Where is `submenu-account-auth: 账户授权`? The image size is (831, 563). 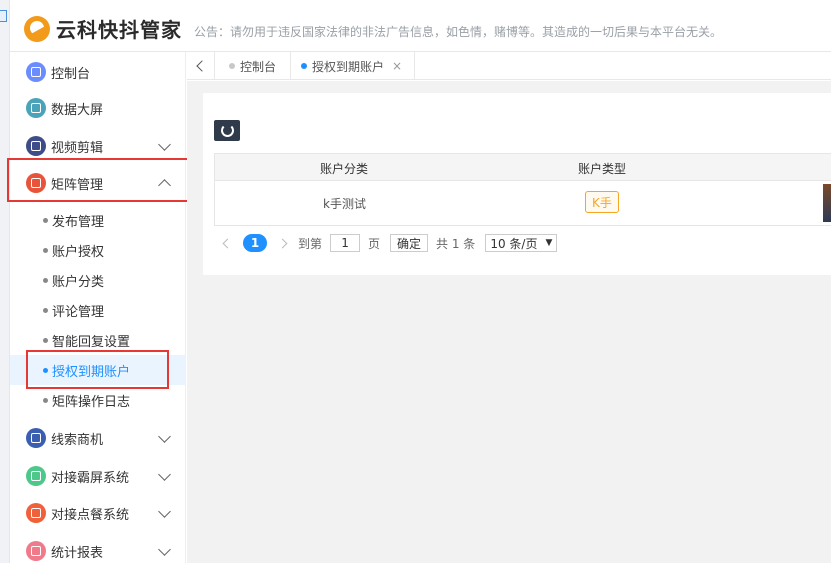
submenu-account-auth: 账户授权 is located at coordinates (98, 250).